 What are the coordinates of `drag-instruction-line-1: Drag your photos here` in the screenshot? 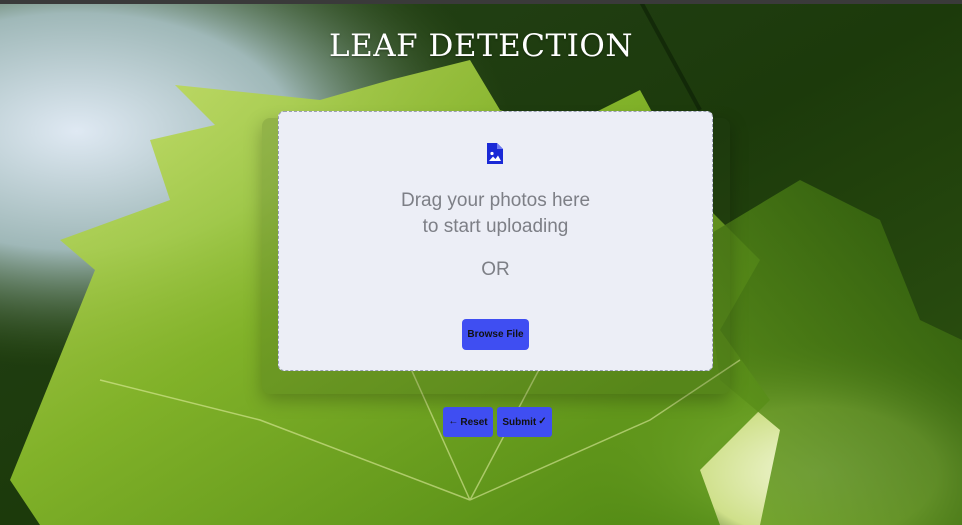 It's located at (495, 200).